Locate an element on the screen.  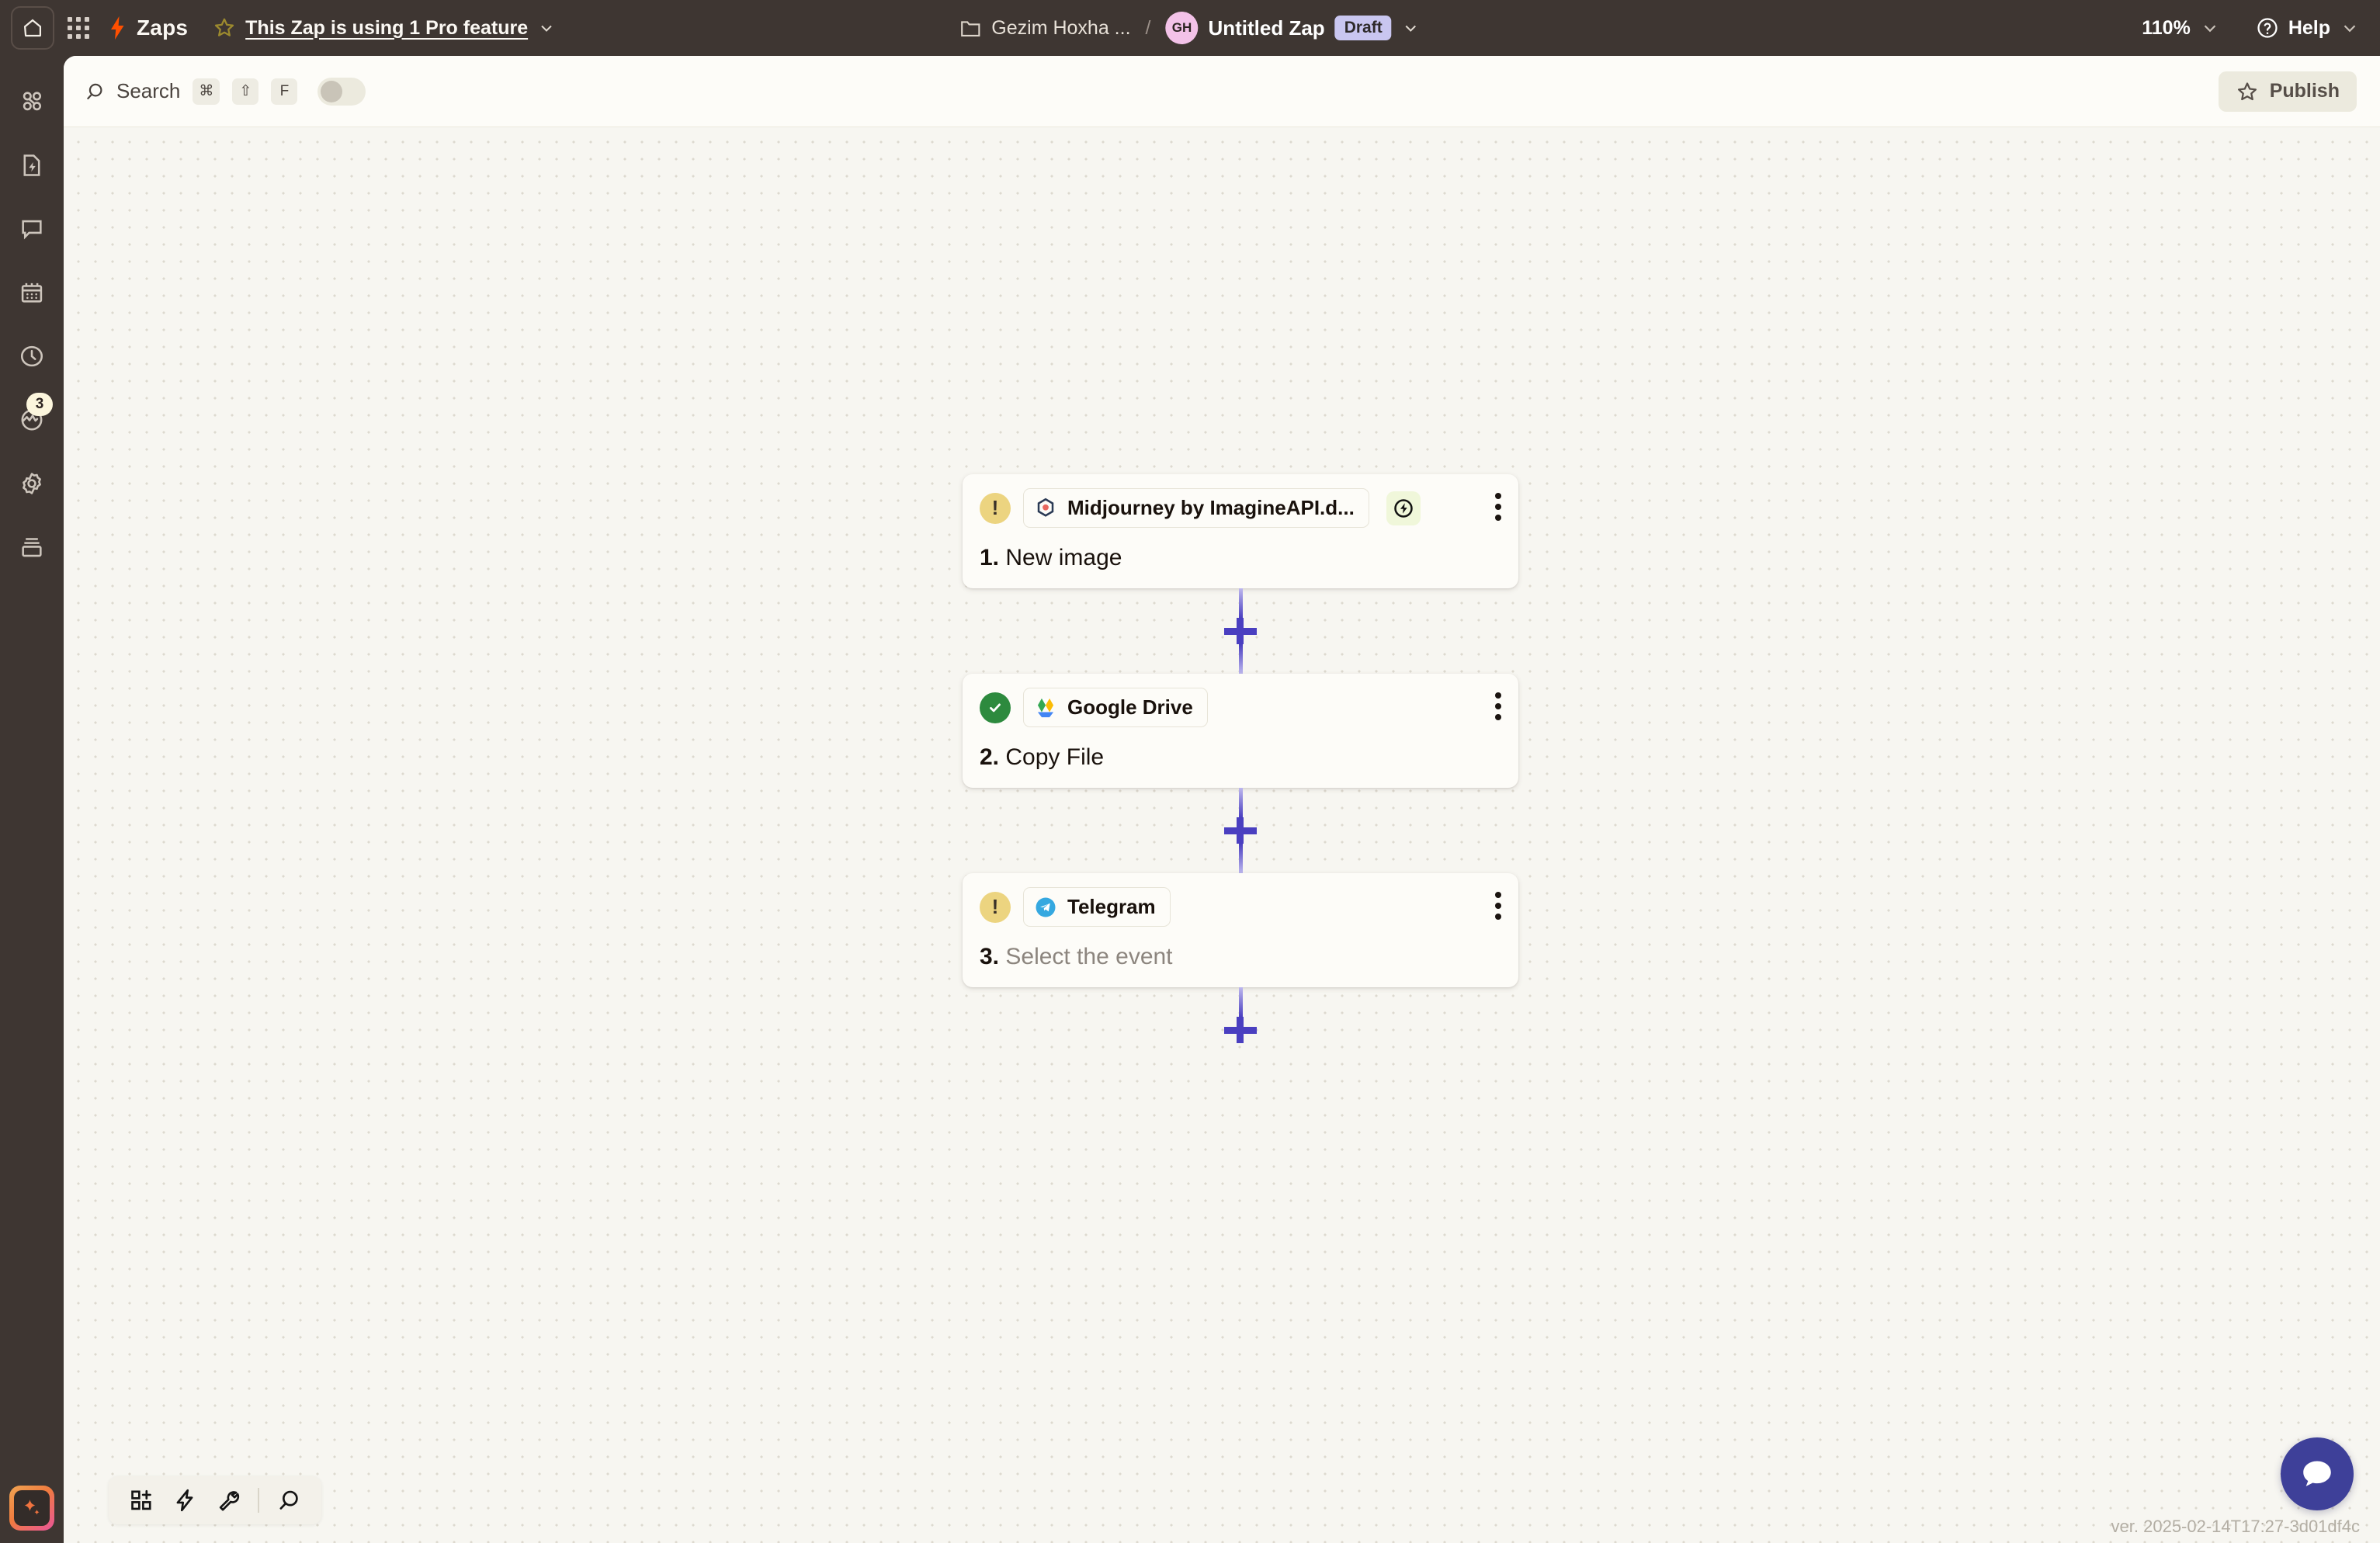
home-icon is located at coordinates (32, 28).